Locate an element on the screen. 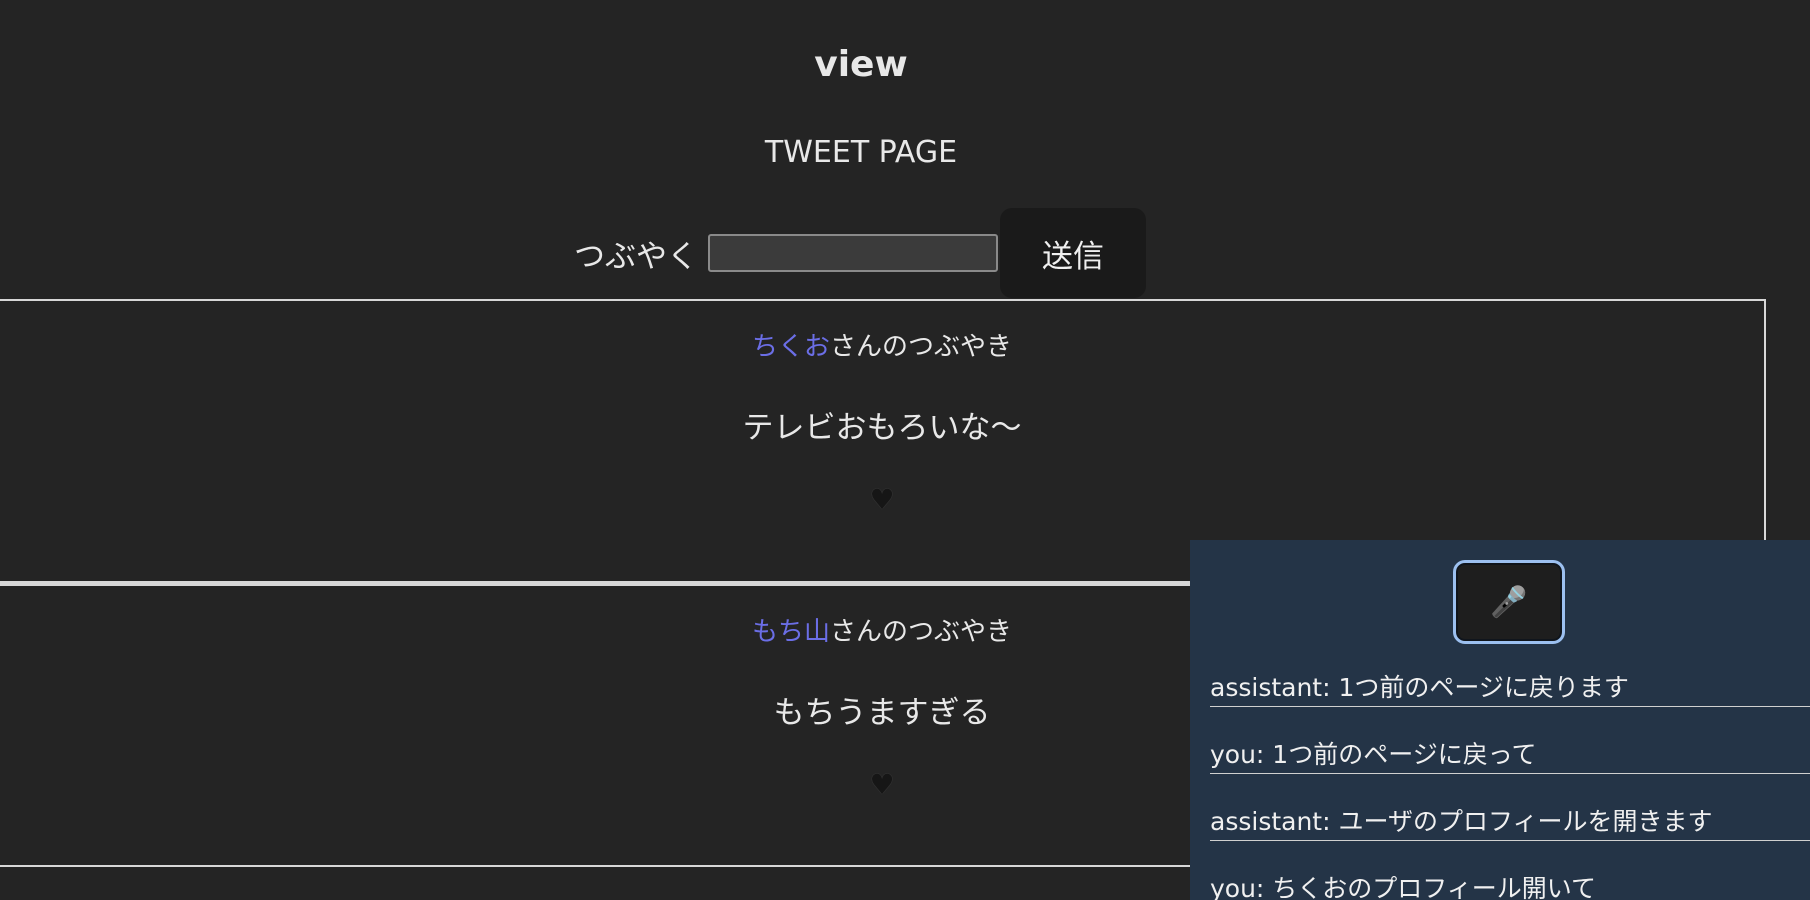 Image resolution: width=1810 pixels, height=900 pixels. tweet-form: つぶやく 送信 is located at coordinates (860, 253).